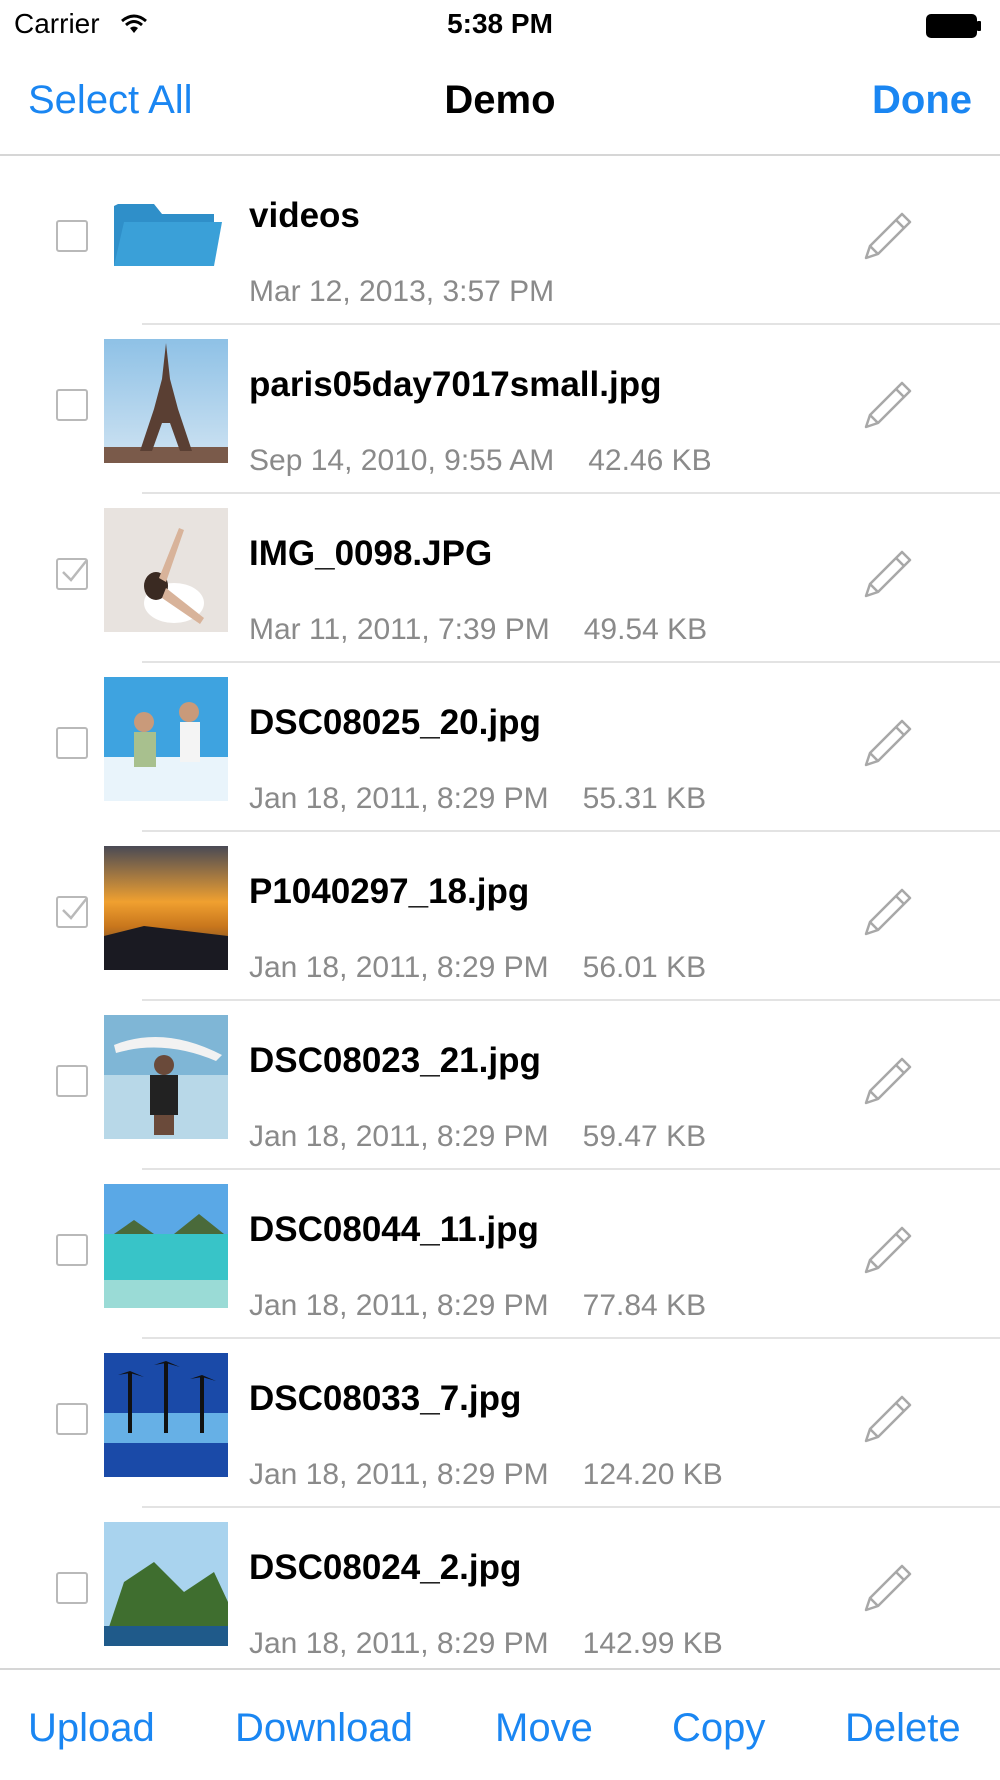 This screenshot has width=1000, height=1780. I want to click on lagoon-photo, so click(166, 1246).